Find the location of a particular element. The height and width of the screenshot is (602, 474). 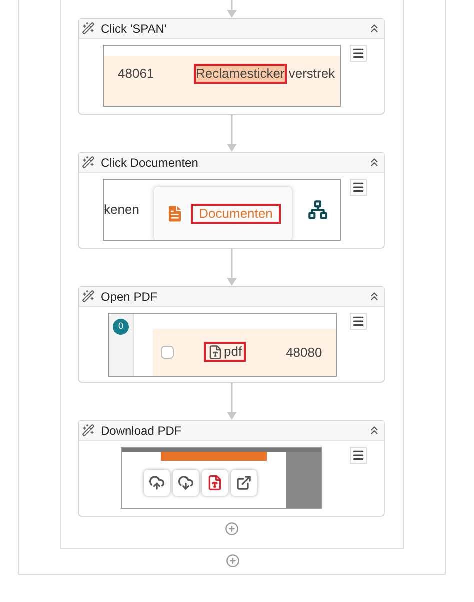

cloud-download-icon is located at coordinates (186, 483).